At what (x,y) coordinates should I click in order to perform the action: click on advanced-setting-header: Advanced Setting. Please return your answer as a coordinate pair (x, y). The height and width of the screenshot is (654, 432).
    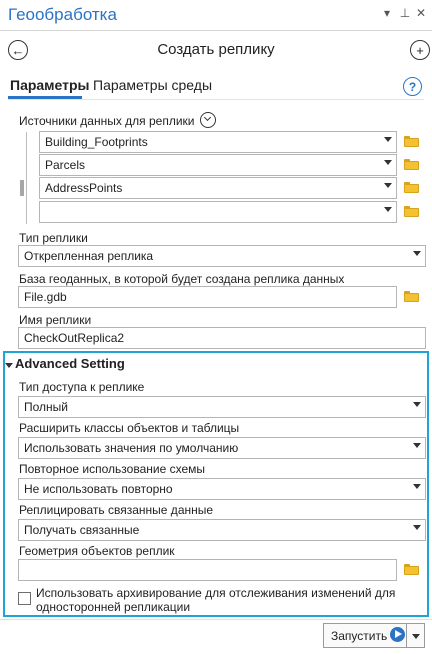
    Looking at the image, I should click on (70, 363).